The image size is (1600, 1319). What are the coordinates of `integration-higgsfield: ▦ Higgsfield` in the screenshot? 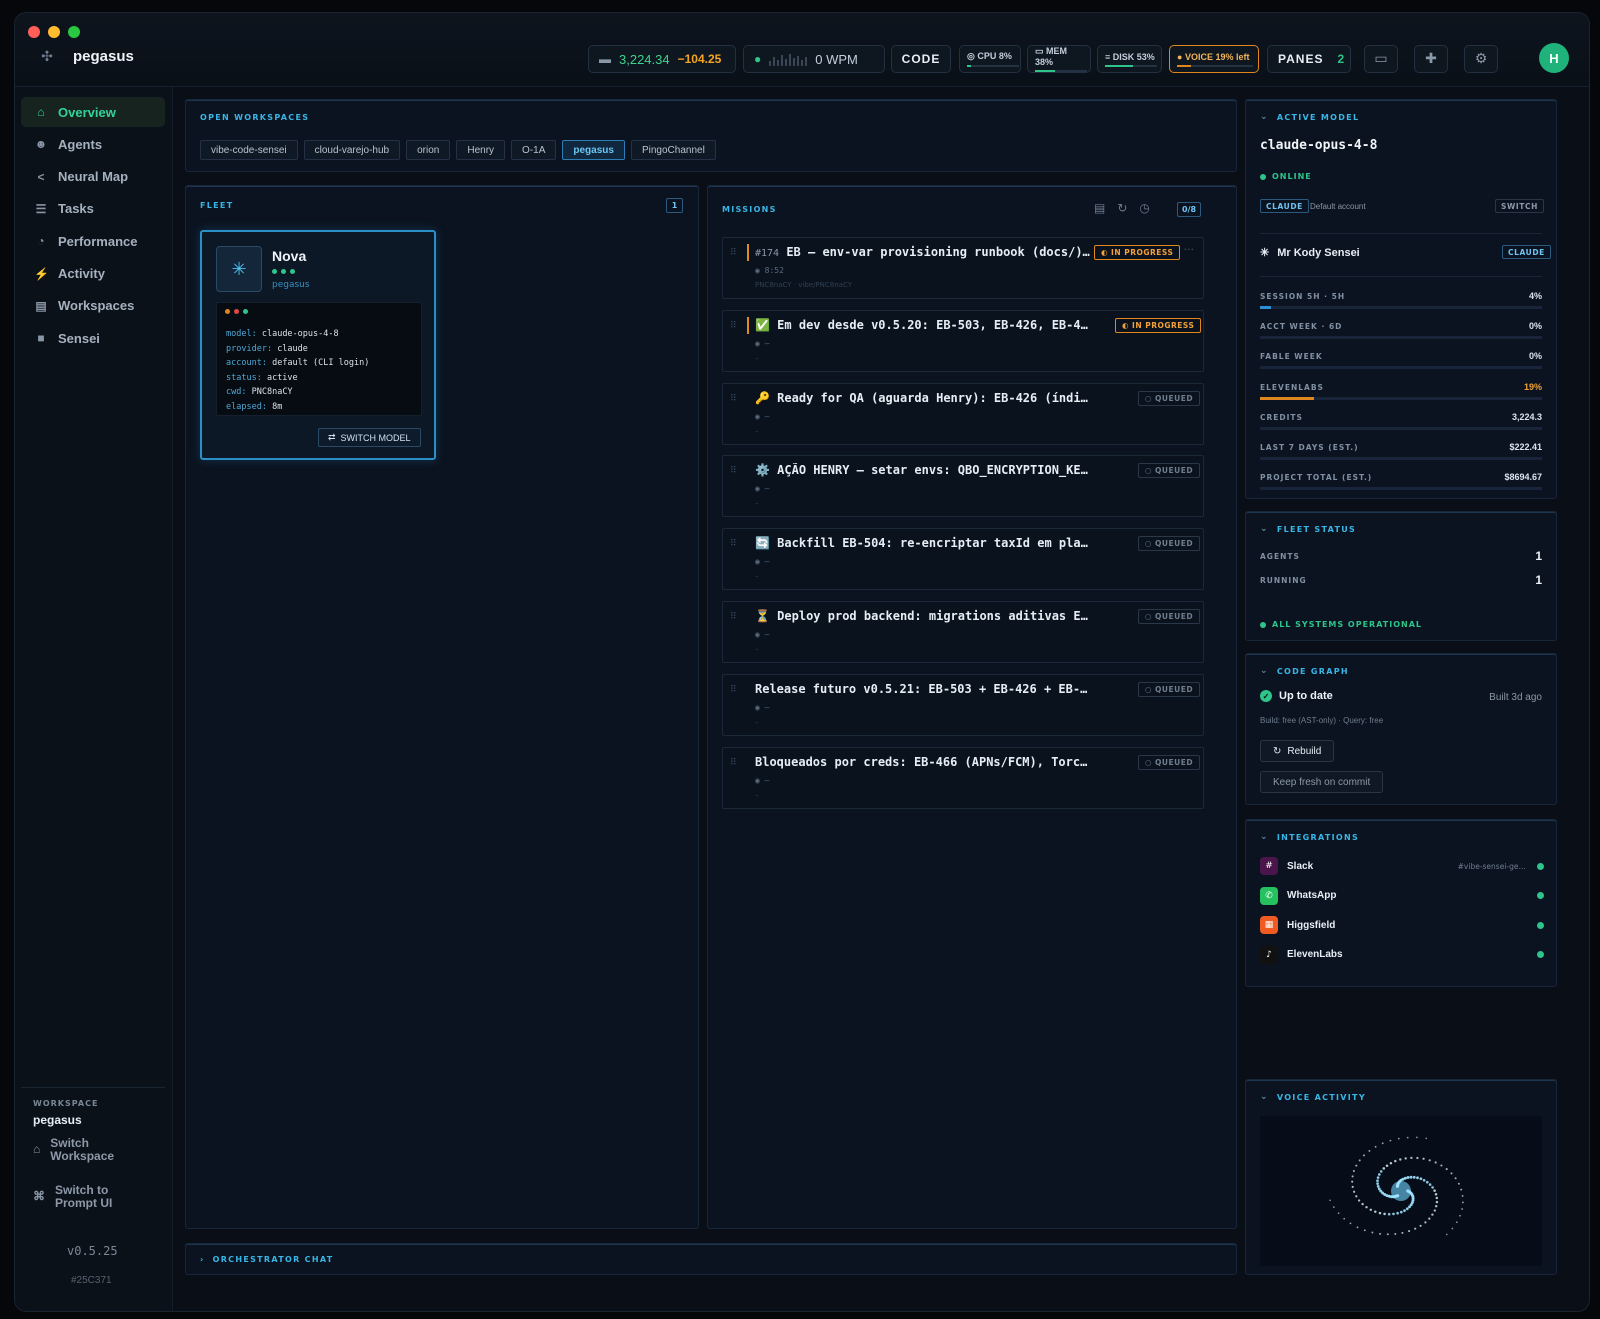 It's located at (1402, 925).